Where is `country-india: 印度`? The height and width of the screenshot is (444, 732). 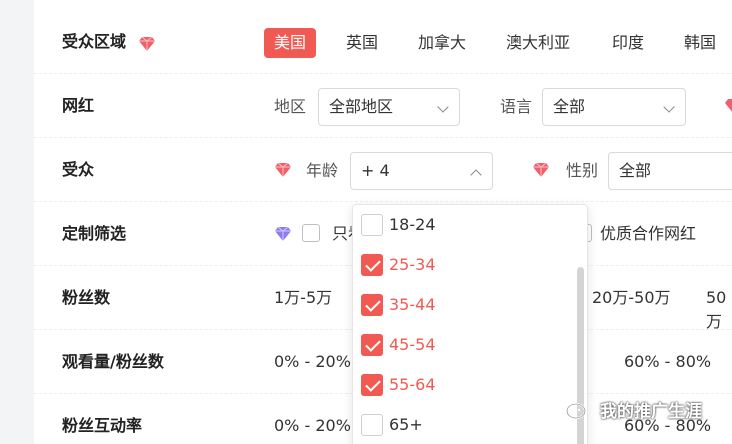
country-india: 印度 is located at coordinates (628, 43).